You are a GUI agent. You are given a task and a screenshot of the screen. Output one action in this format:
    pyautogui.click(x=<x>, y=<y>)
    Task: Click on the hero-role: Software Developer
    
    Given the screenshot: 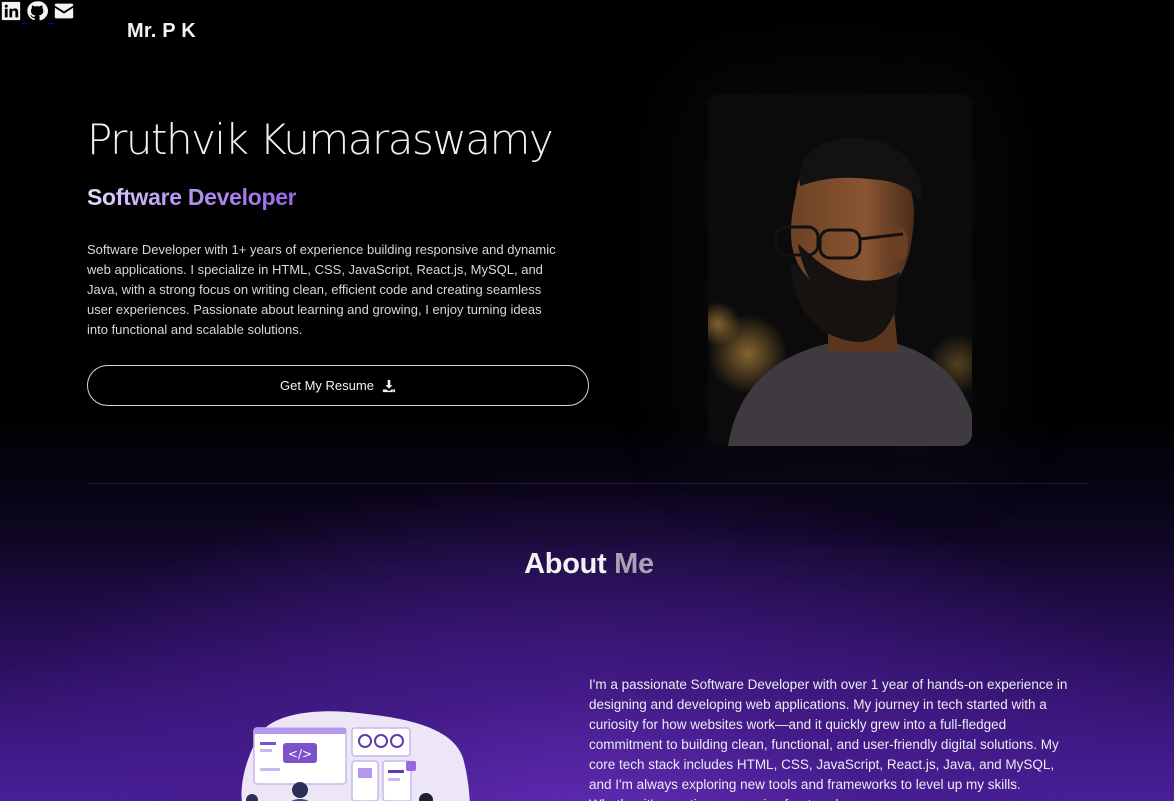 What is the action you would take?
    pyautogui.click(x=192, y=197)
    